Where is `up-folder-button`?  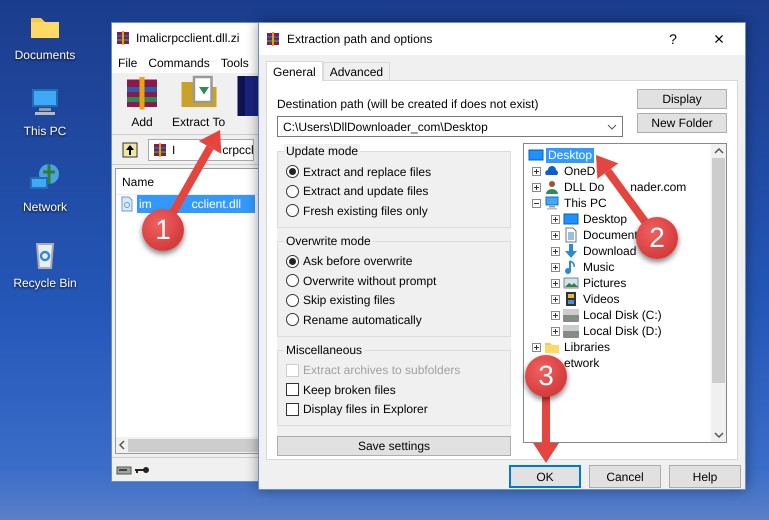 up-folder-button is located at coordinates (130, 150).